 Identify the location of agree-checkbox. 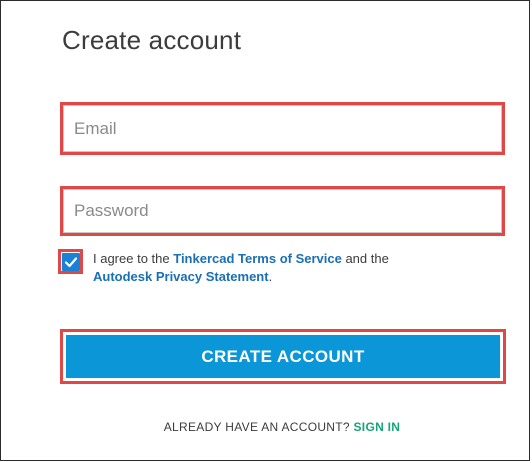
(70, 261).